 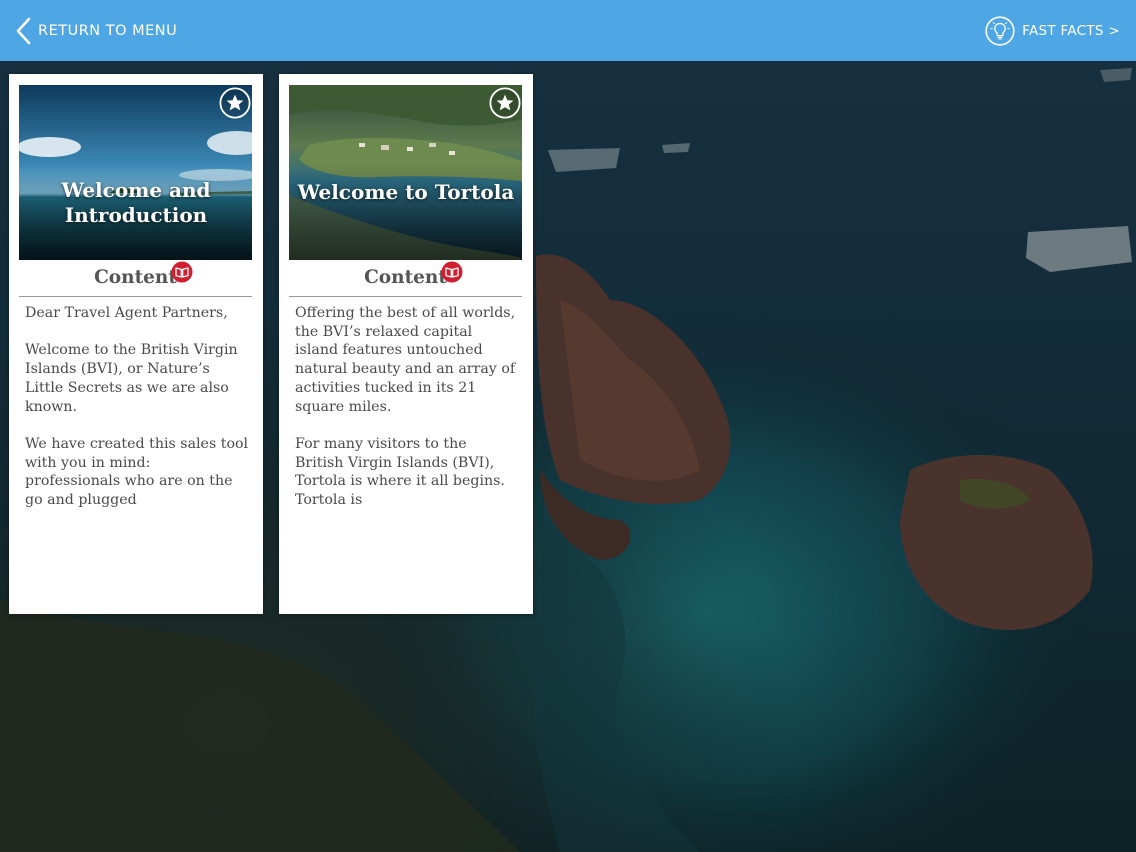 I want to click on fast-facts-button: FAST FACTS >, so click(x=1052, y=31).